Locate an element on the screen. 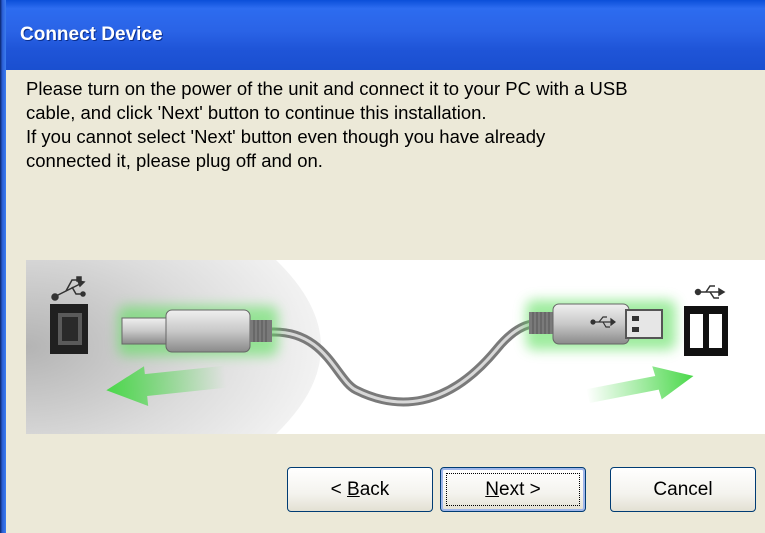 This screenshot has height=533, width=765. back-button: < Back is located at coordinates (360, 489).